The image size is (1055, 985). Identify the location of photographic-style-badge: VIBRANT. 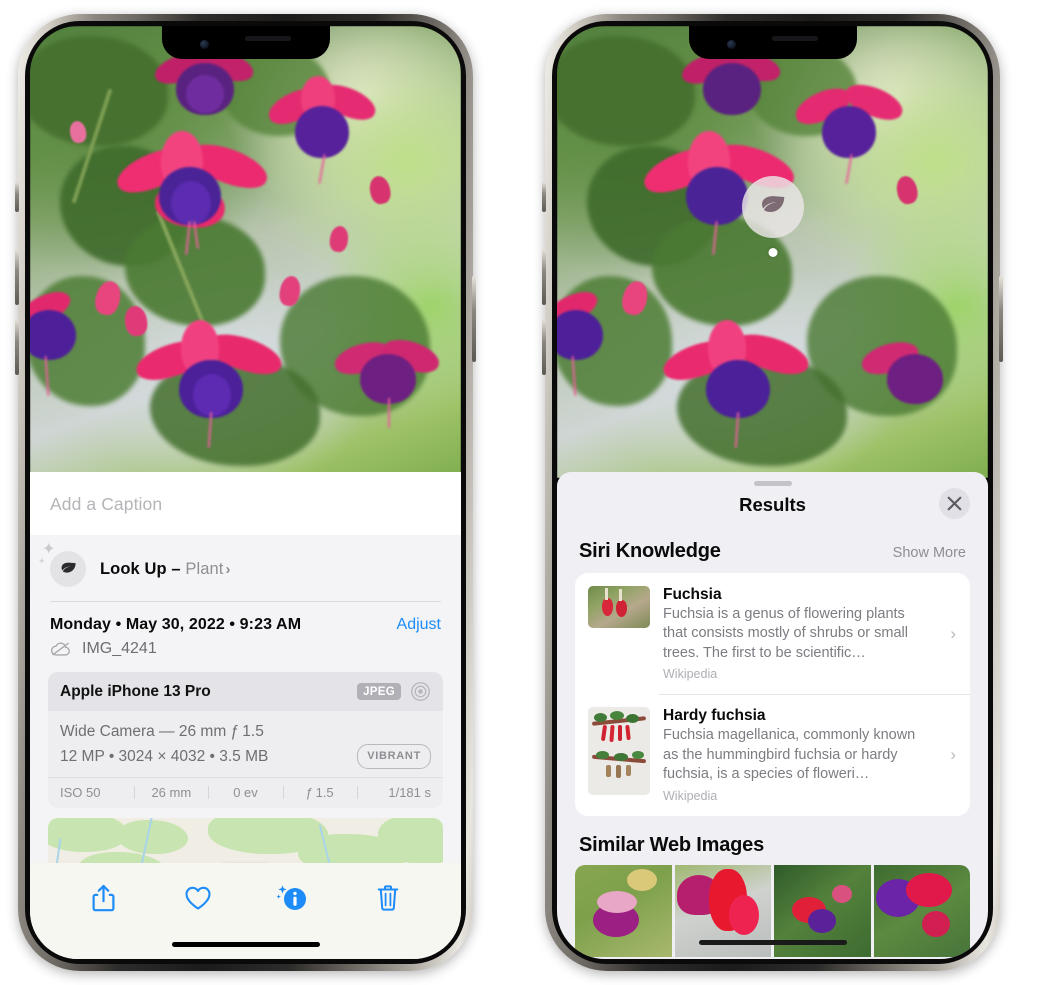
(394, 757).